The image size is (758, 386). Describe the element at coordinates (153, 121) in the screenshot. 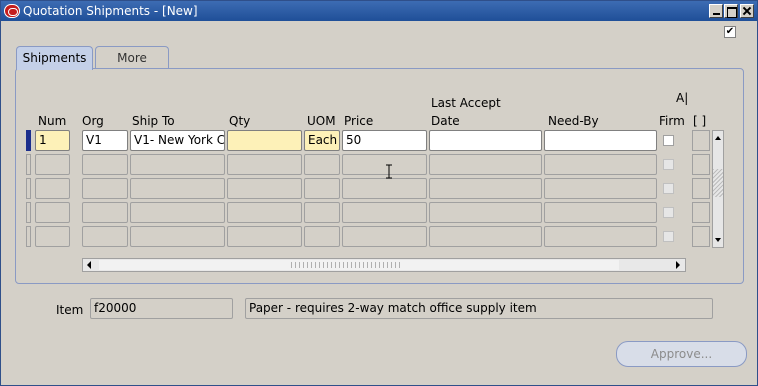

I see `column-header-ship-to: Ship To` at that location.